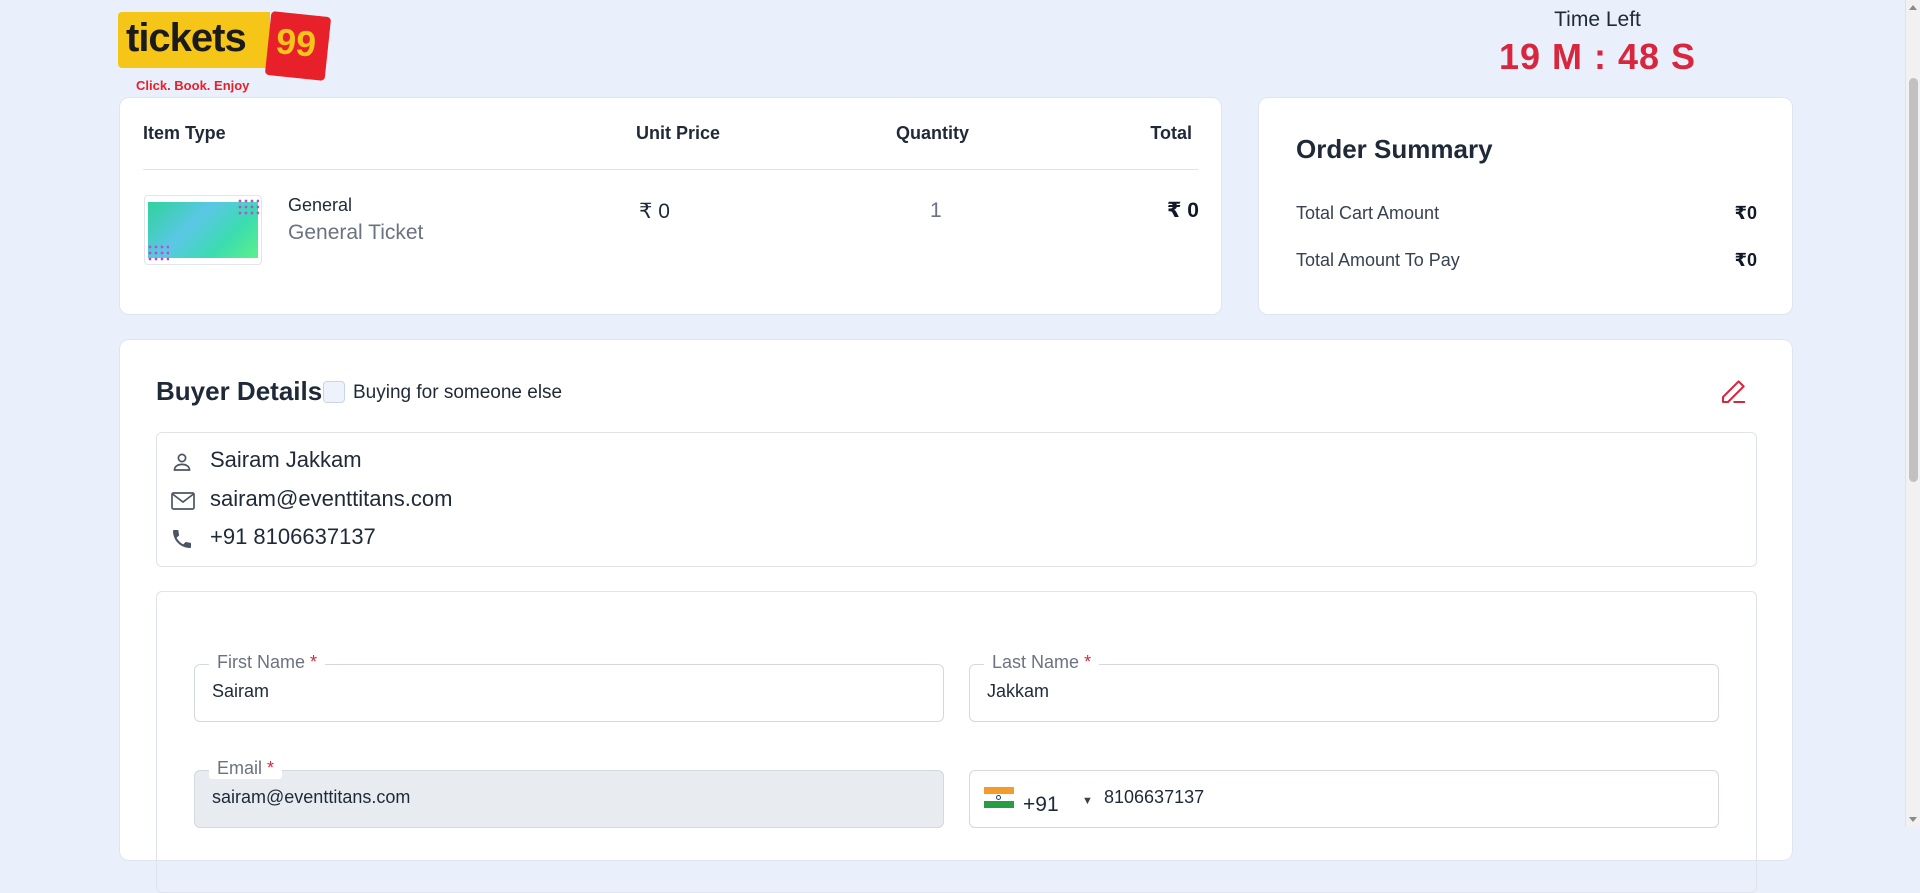 This screenshot has height=893, width=1920. Describe the element at coordinates (1394, 149) in the screenshot. I see `order-summary-title: Order Summary` at that location.